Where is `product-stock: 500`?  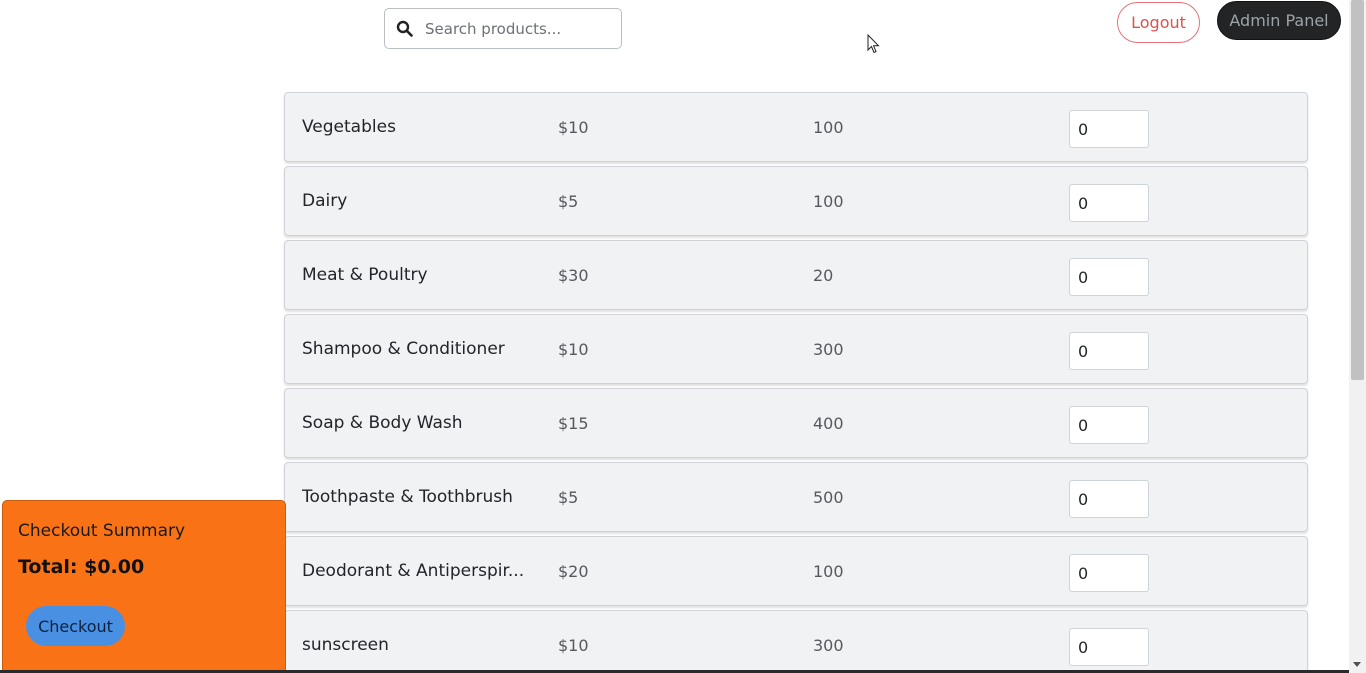 product-stock: 500 is located at coordinates (828, 497).